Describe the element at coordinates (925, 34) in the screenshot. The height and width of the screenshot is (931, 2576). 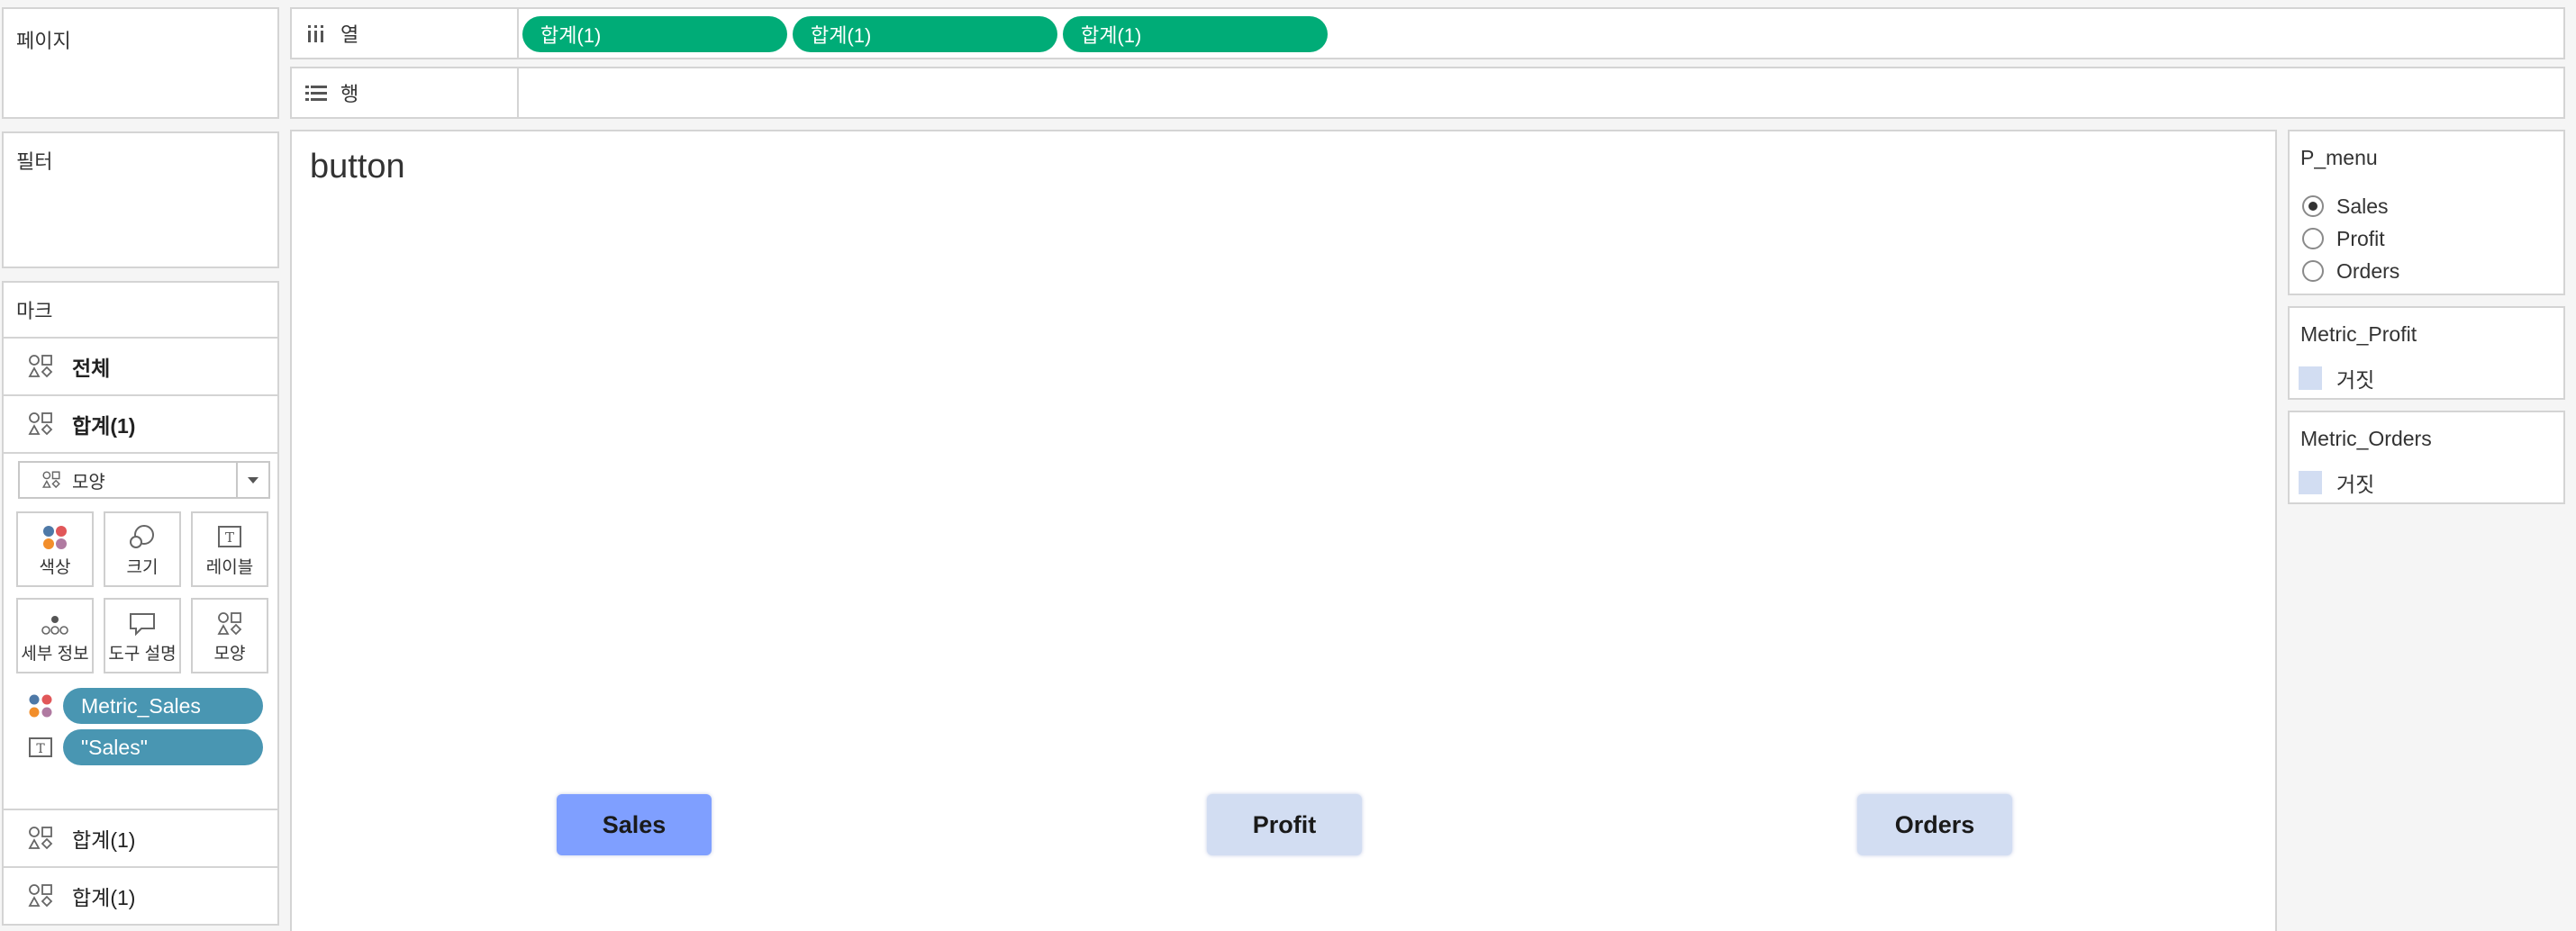
I see `column-pill-2: 합계(1)` at that location.